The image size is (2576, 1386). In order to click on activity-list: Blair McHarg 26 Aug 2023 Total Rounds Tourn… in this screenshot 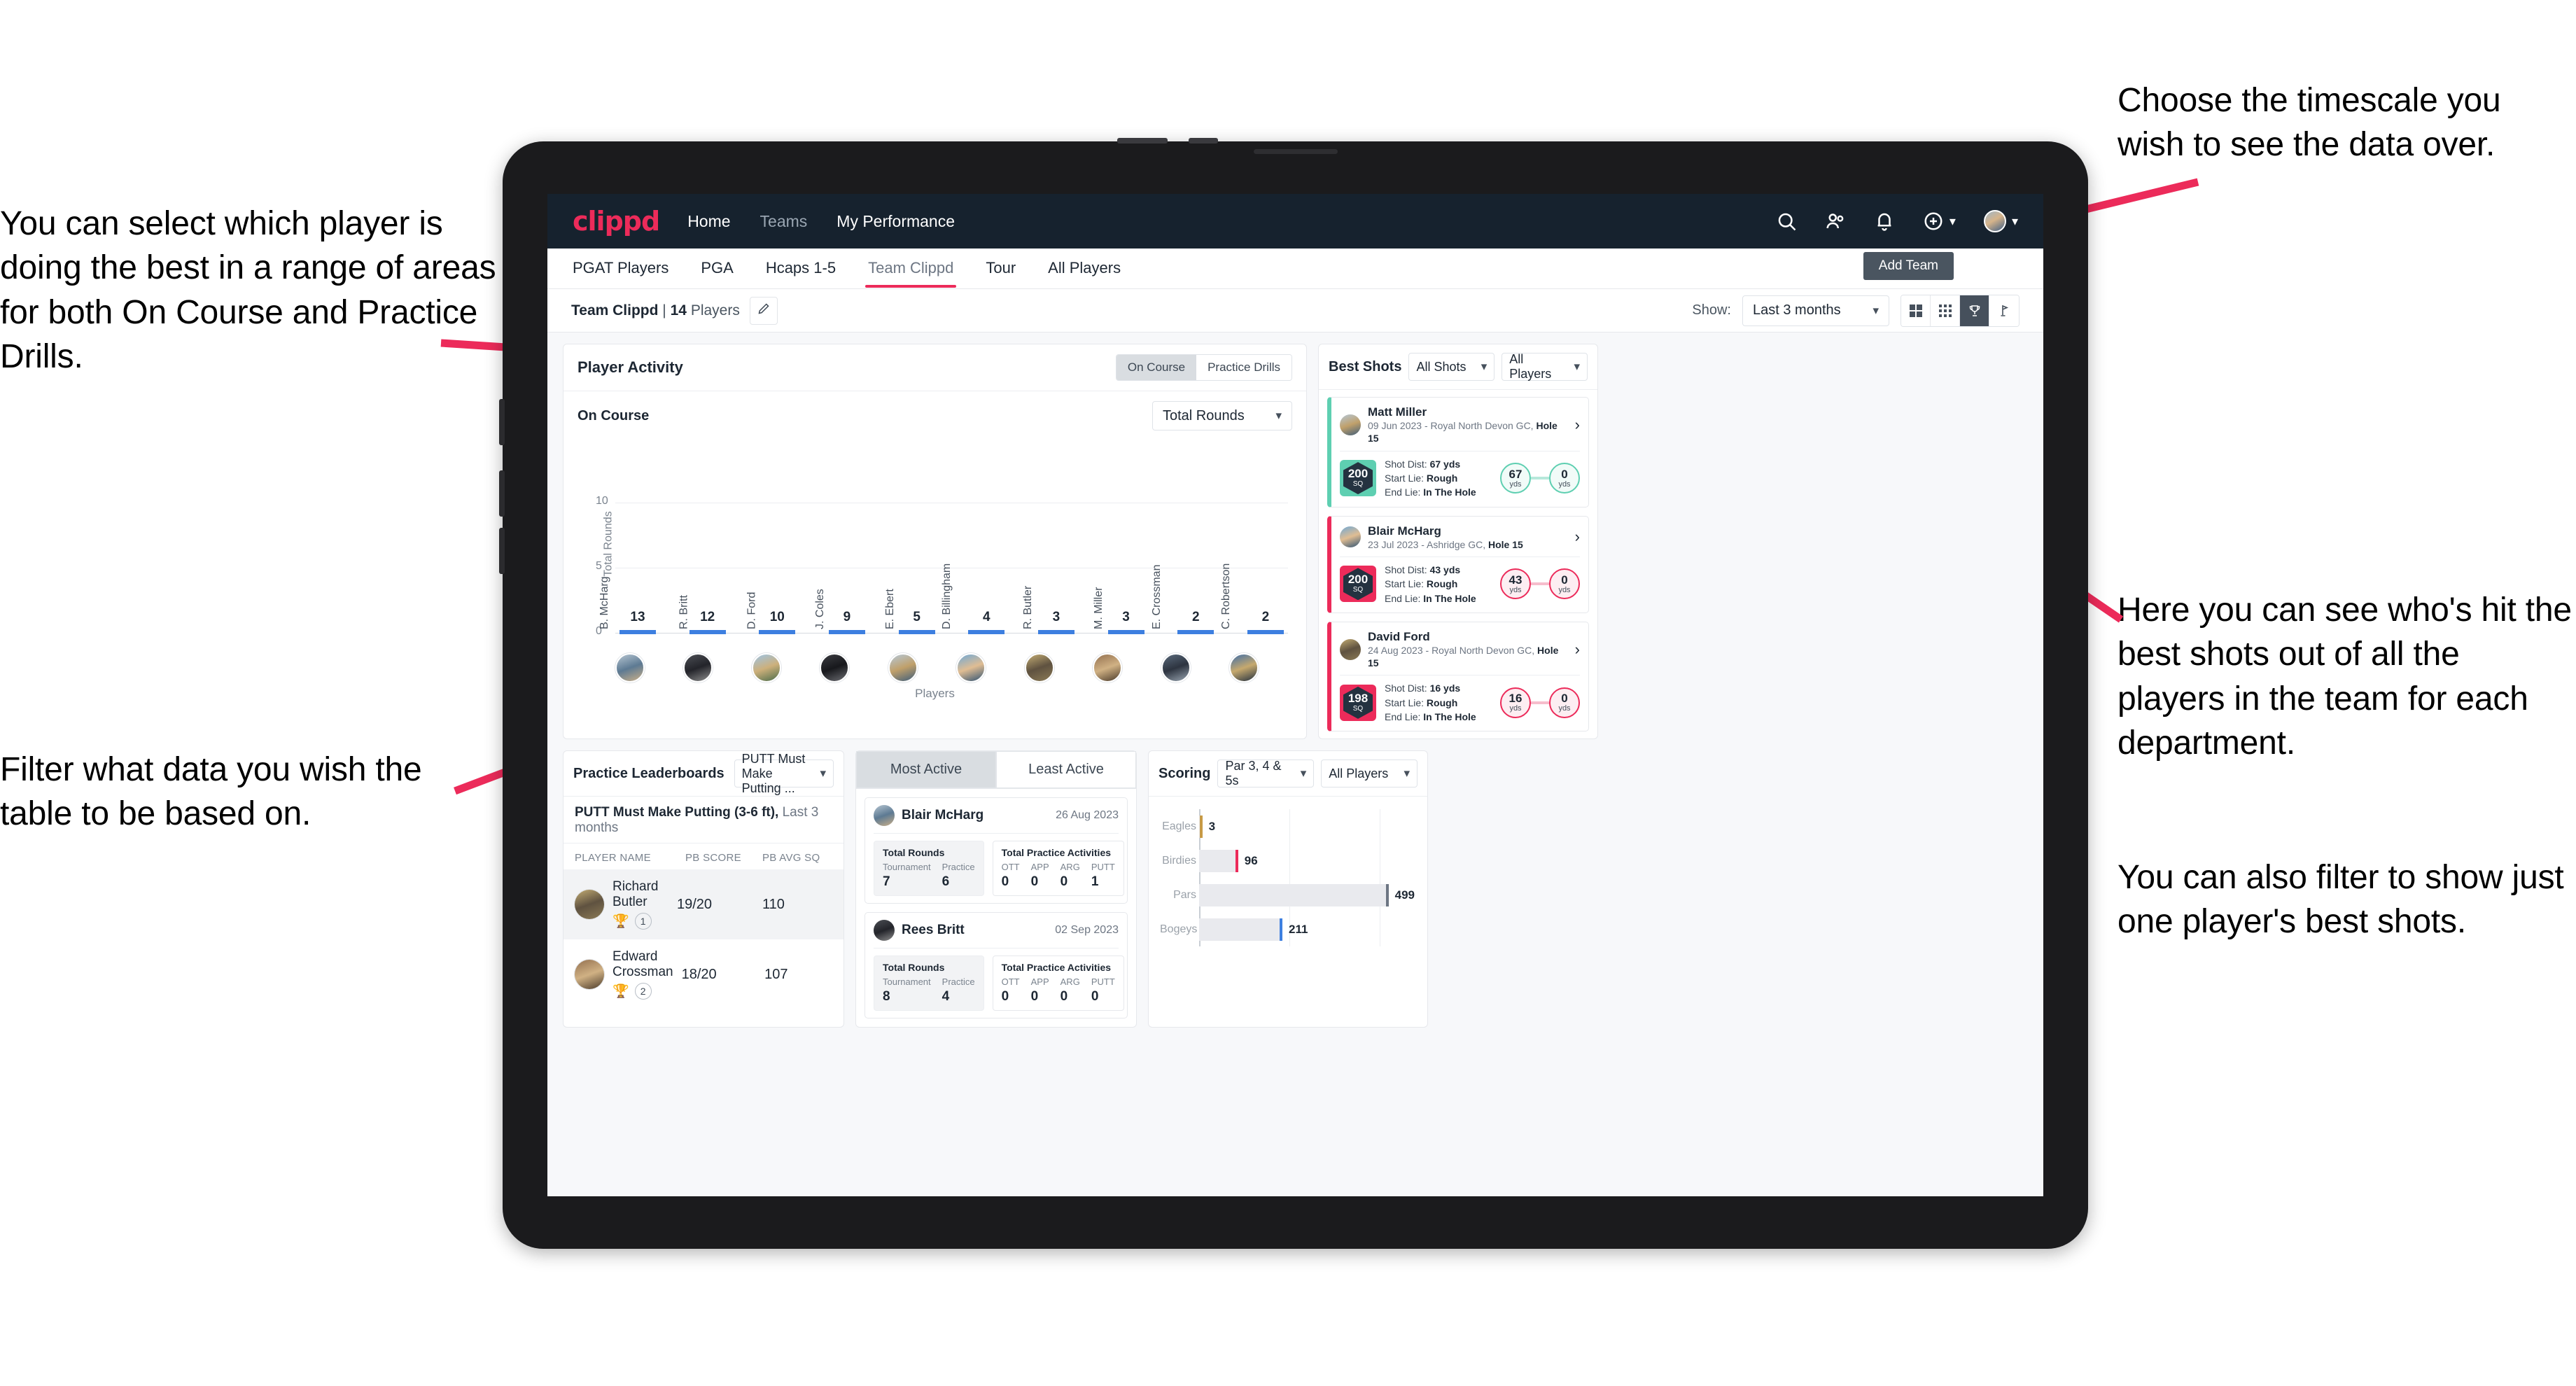, I will do `click(996, 908)`.